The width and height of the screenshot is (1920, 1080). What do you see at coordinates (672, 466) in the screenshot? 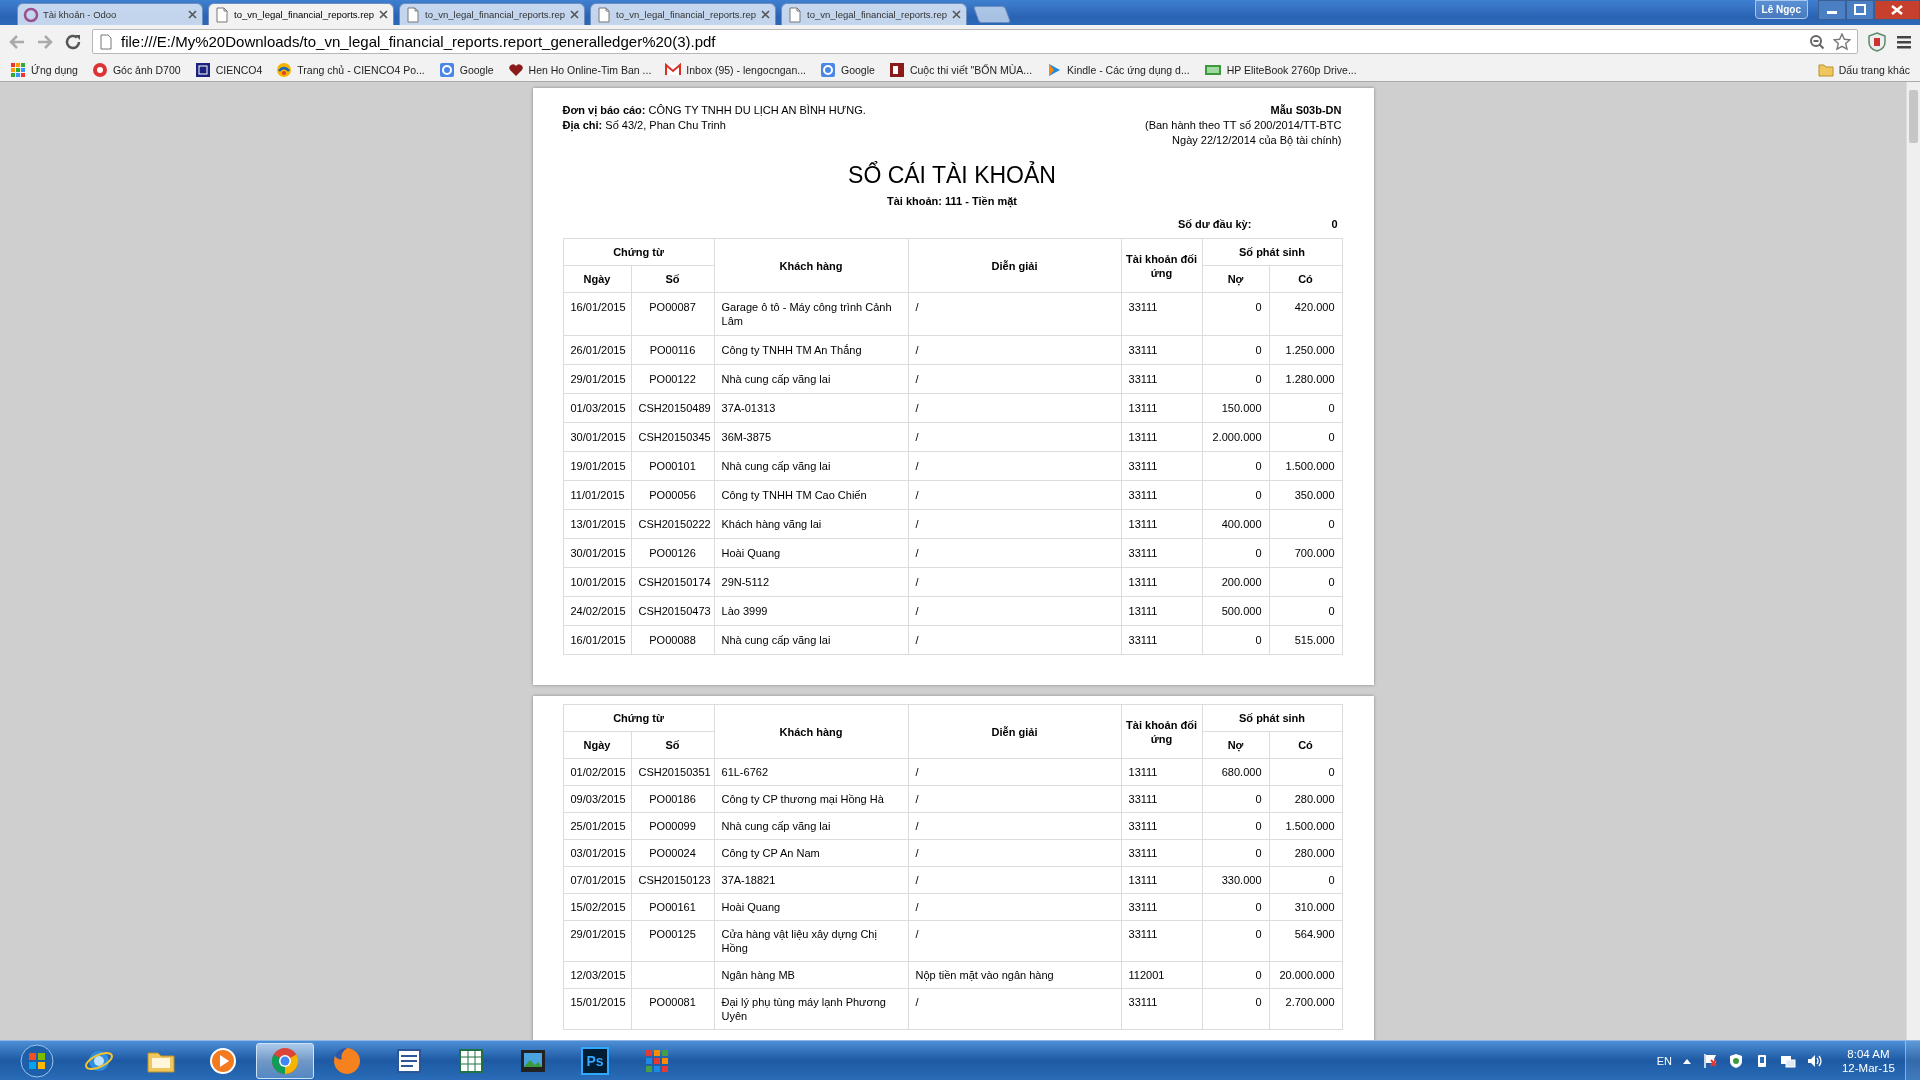
I see `table-cell: PO00101` at bounding box center [672, 466].